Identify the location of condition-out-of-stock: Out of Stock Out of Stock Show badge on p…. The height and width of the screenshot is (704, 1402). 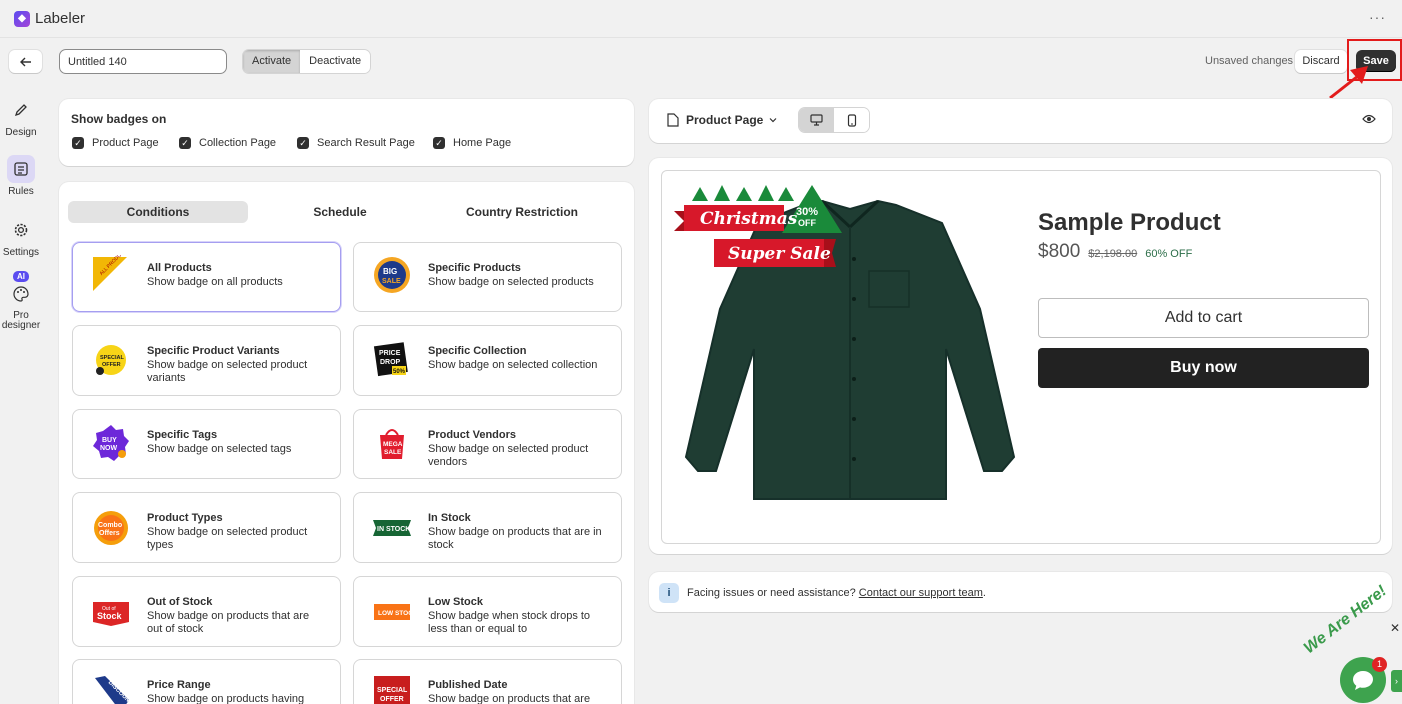
(206, 611).